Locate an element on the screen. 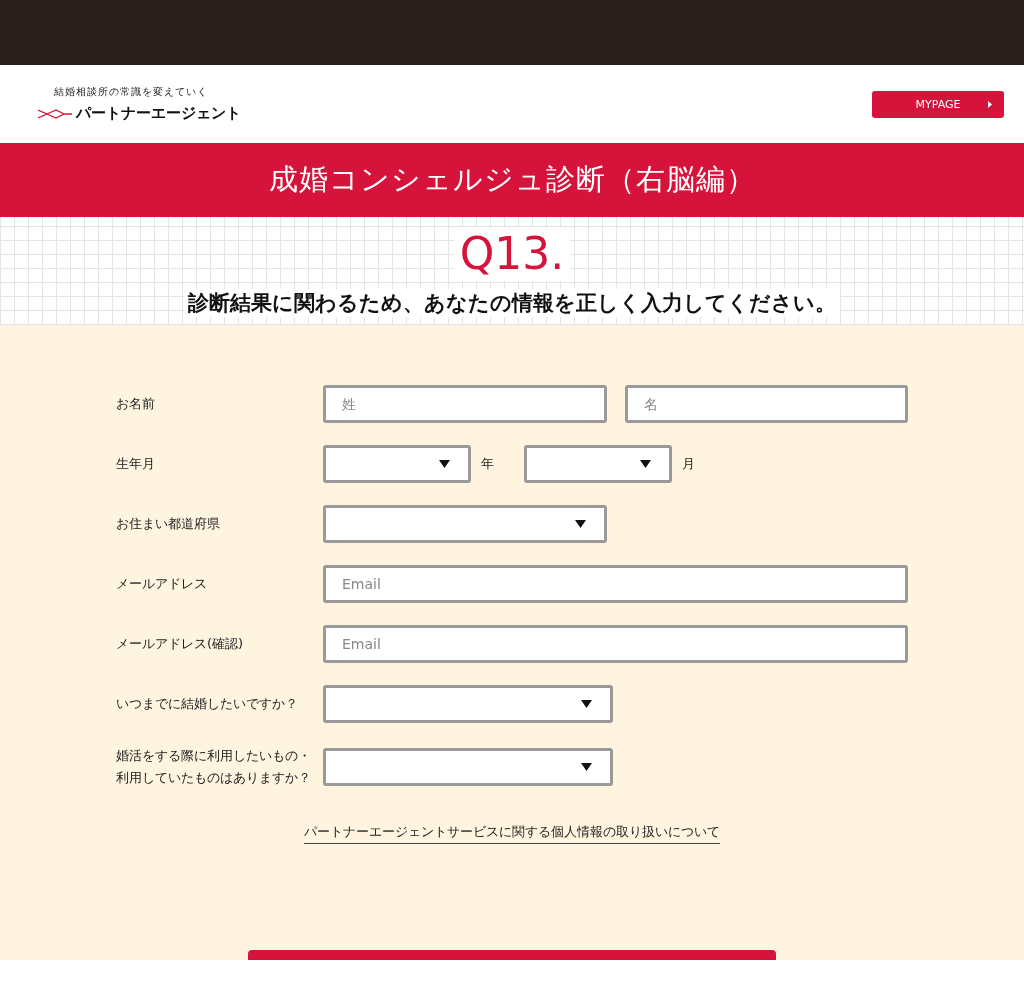 The height and width of the screenshot is (988, 1024). brand-name: パートナーエージェント is located at coordinates (158, 113).